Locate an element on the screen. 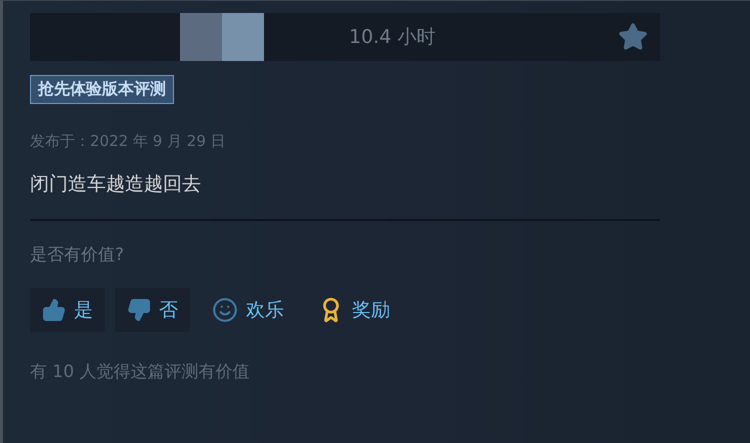  funny-button: 欢乐 is located at coordinates (248, 310).